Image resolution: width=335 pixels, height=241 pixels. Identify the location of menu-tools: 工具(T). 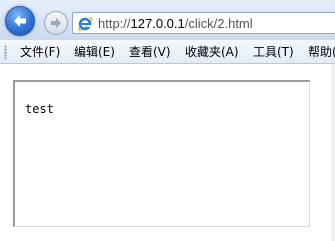
(273, 52).